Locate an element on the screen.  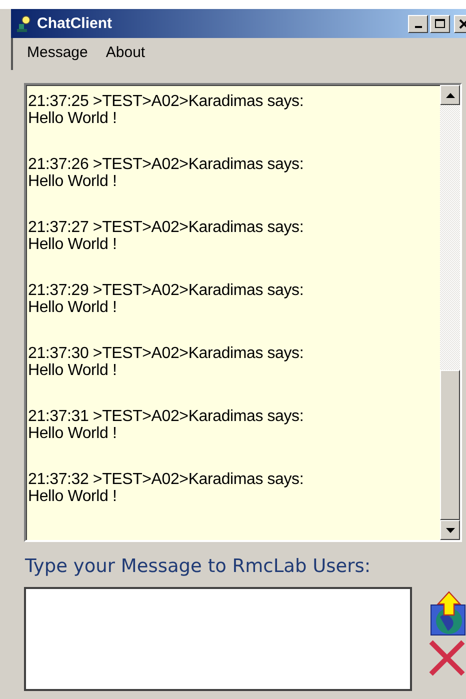
window-title: ChatClient is located at coordinates (74, 23).